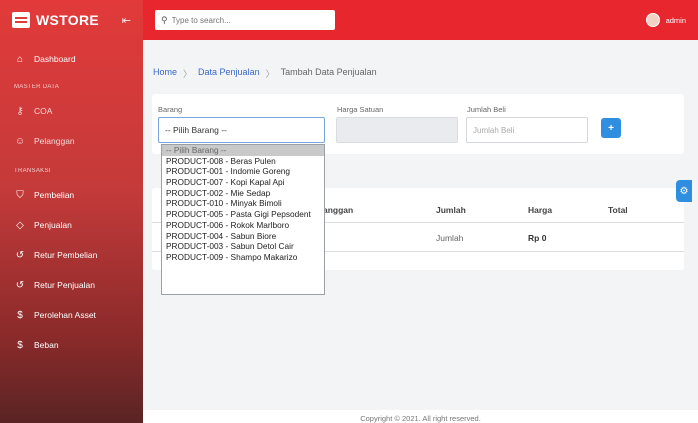 The width and height of the screenshot is (698, 423). I want to click on search-box: ⚲, so click(245, 20).